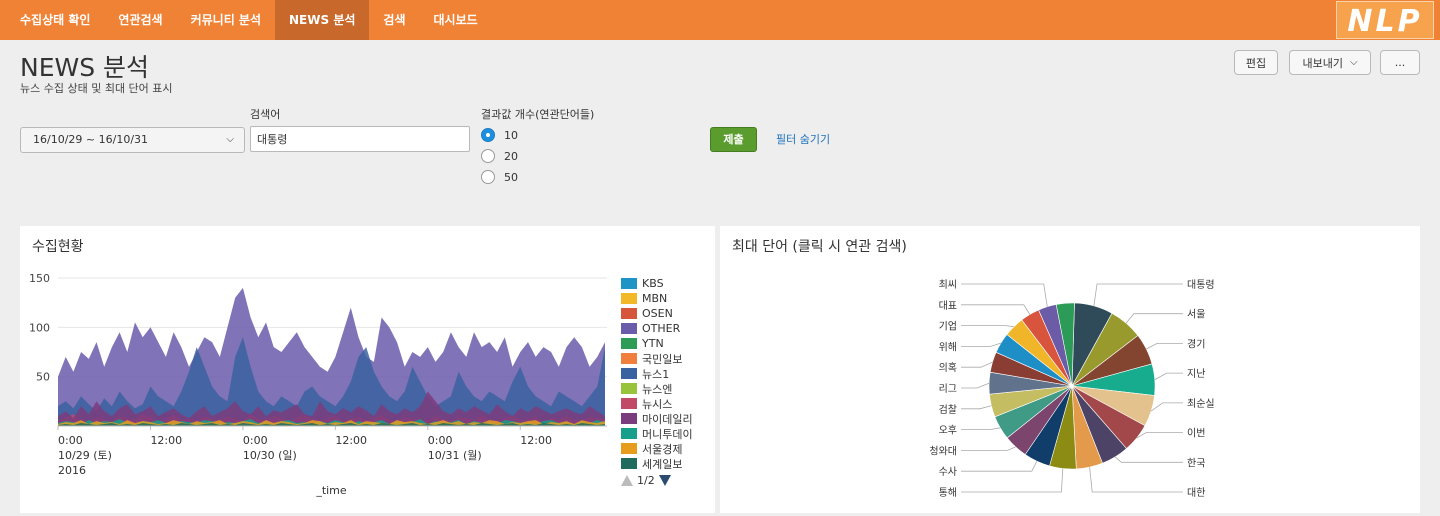 The image size is (1440, 516). I want to click on pie-slice-label: 최씨, so click(948, 285).